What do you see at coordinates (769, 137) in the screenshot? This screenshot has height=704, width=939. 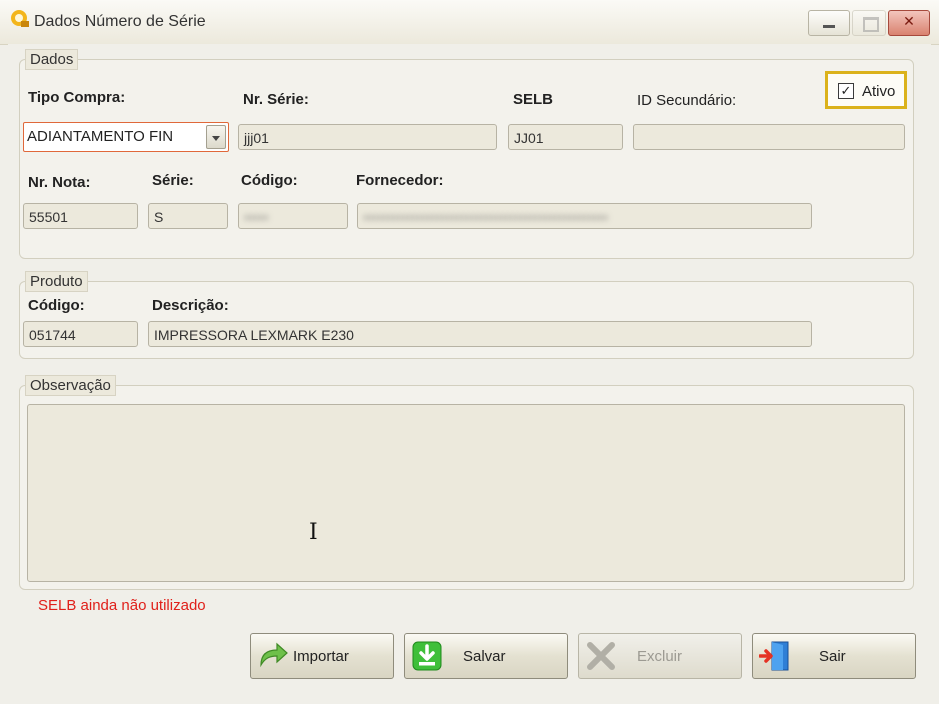 I see `id-secundario-input` at bounding box center [769, 137].